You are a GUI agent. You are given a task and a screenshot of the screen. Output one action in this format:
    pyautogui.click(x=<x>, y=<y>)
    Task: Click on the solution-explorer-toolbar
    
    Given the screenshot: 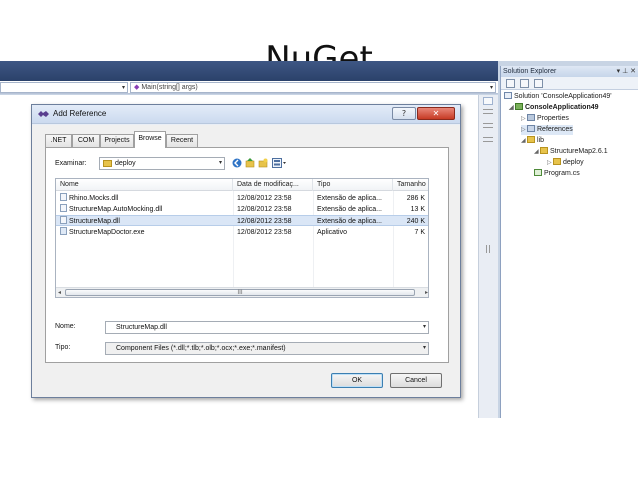 What is the action you would take?
    pyautogui.click(x=569, y=83)
    